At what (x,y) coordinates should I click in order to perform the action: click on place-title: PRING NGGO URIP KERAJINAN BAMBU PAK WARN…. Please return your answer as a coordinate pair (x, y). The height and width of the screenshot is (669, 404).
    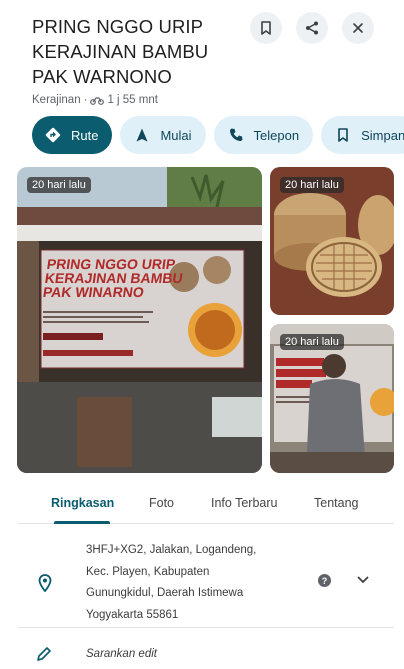
    Looking at the image, I should click on (120, 51).